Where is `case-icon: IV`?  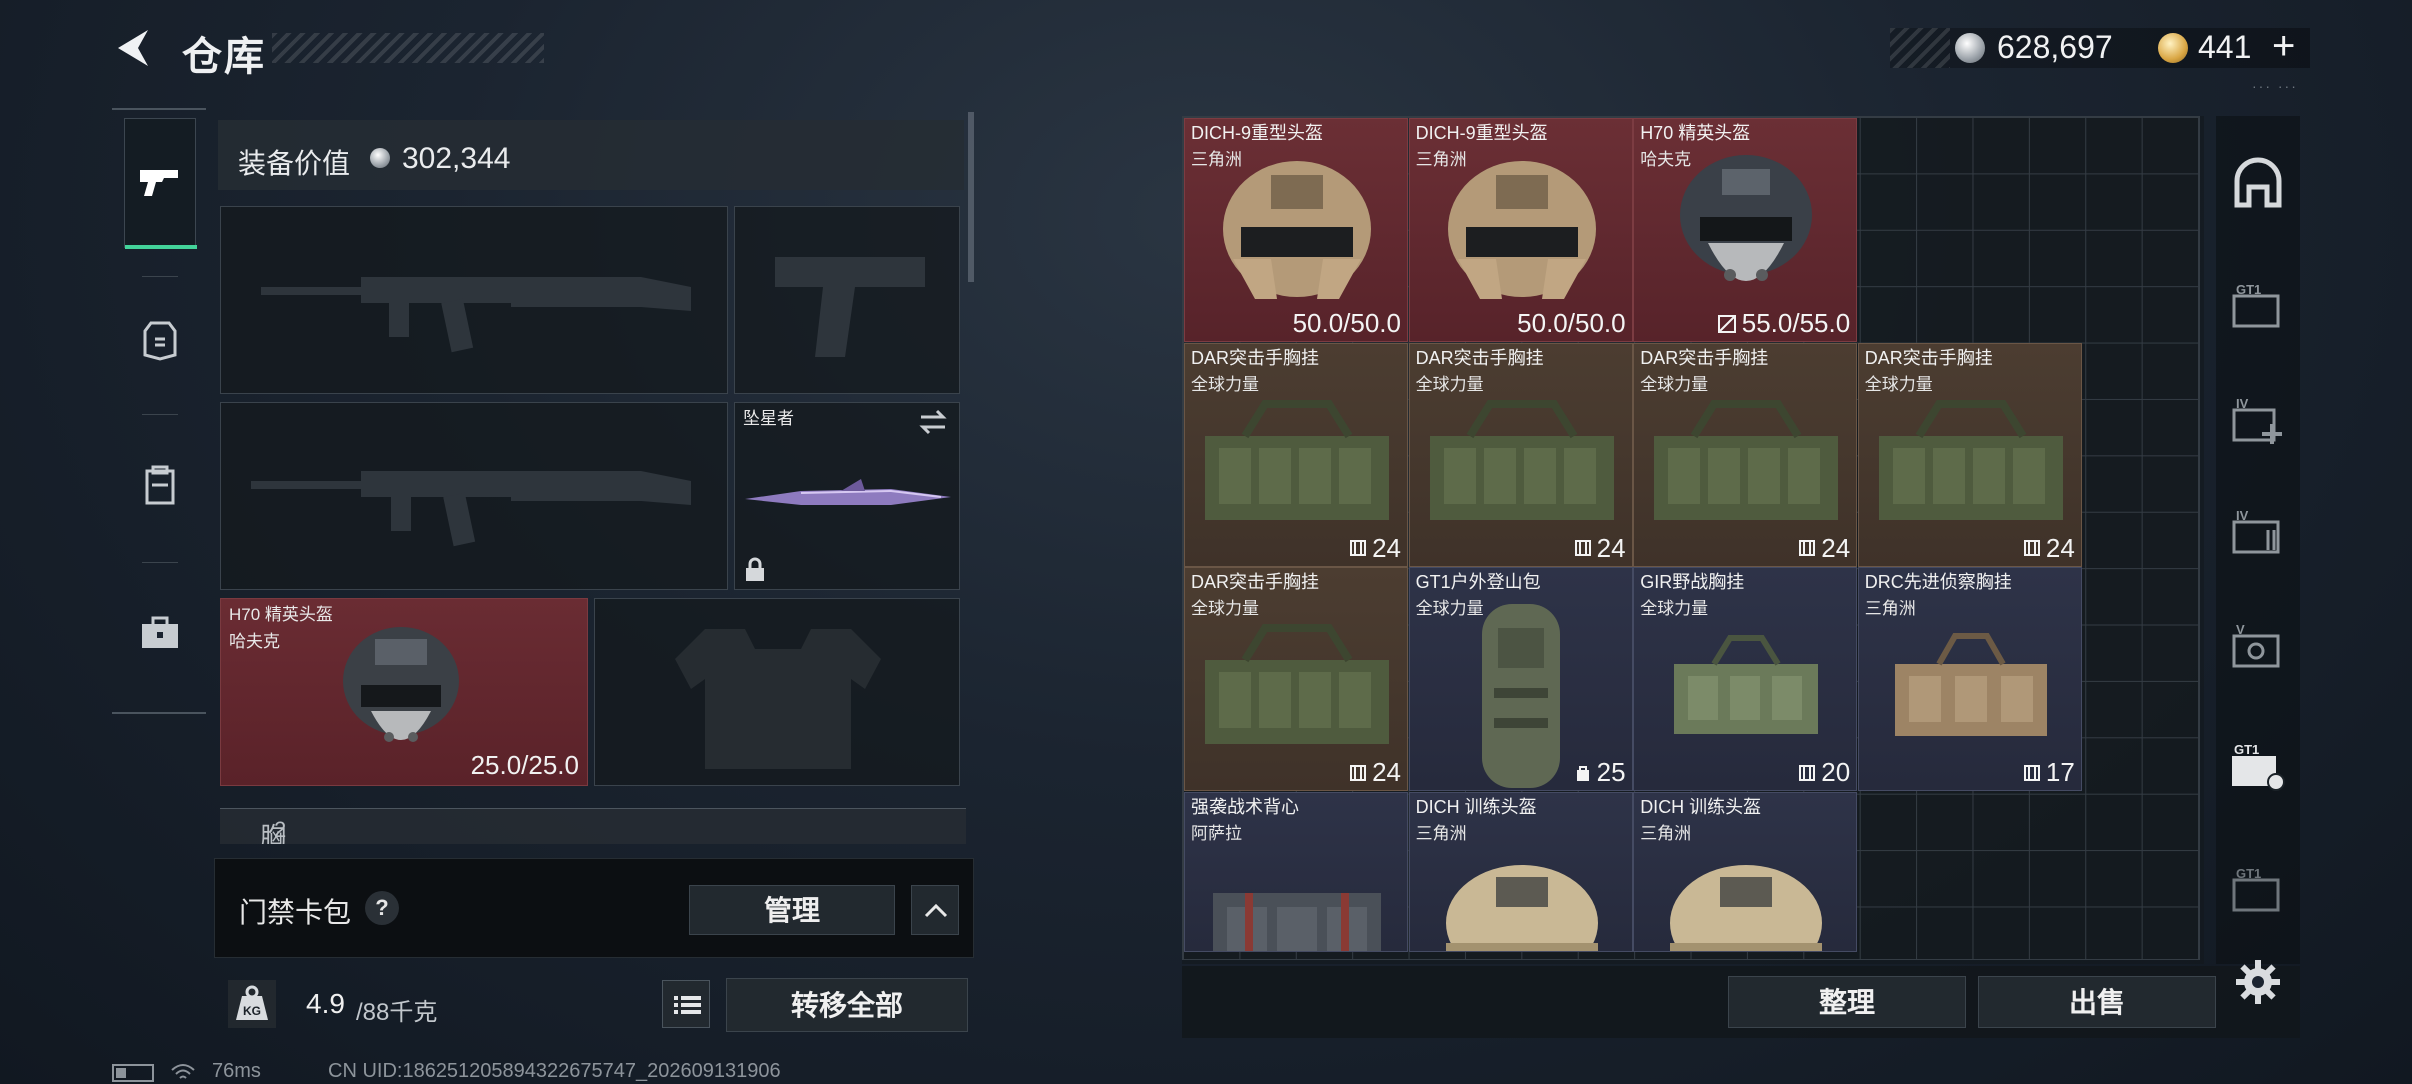
case-icon: IV is located at coordinates (2256, 531).